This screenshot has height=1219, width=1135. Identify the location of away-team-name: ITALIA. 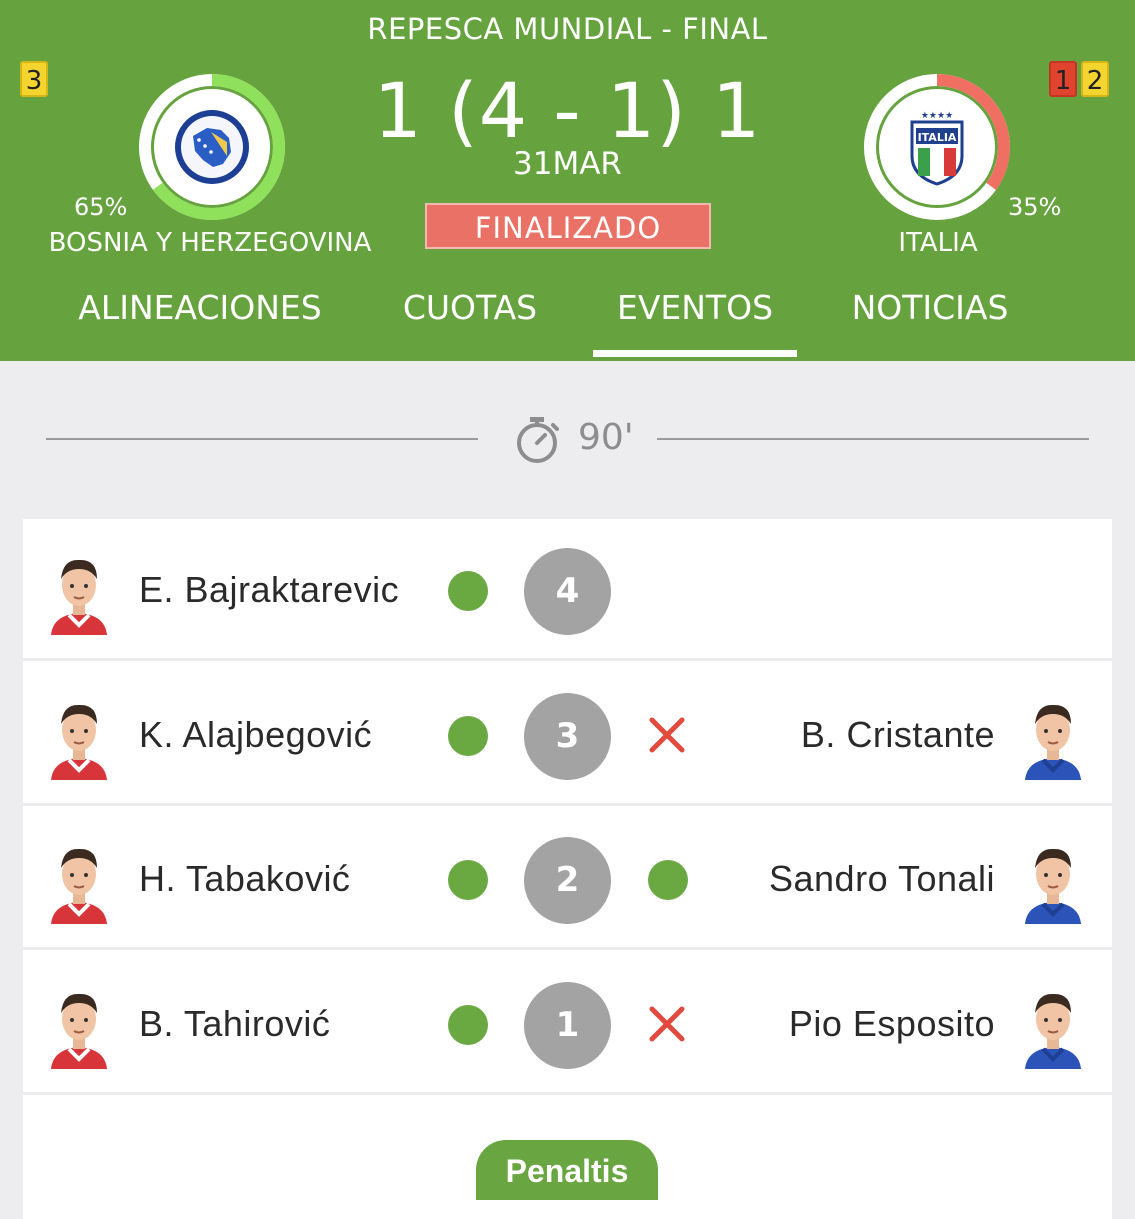
(938, 243).